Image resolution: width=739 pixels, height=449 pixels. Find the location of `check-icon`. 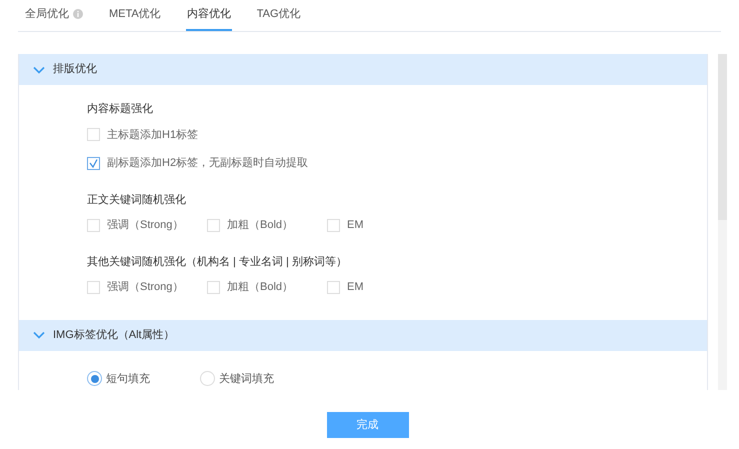

check-icon is located at coordinates (93, 163).